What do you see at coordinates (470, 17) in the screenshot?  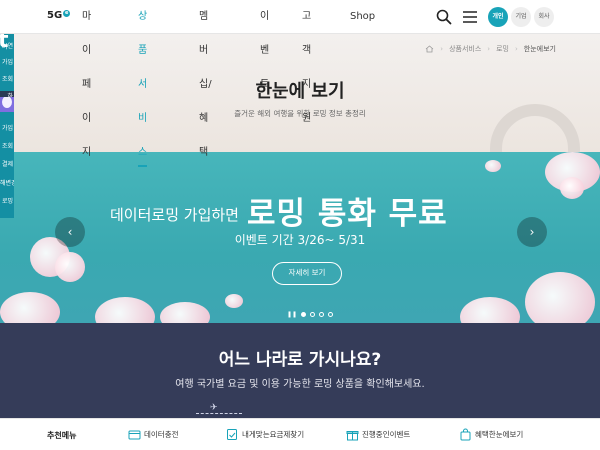 I see `menu-icon` at bounding box center [470, 17].